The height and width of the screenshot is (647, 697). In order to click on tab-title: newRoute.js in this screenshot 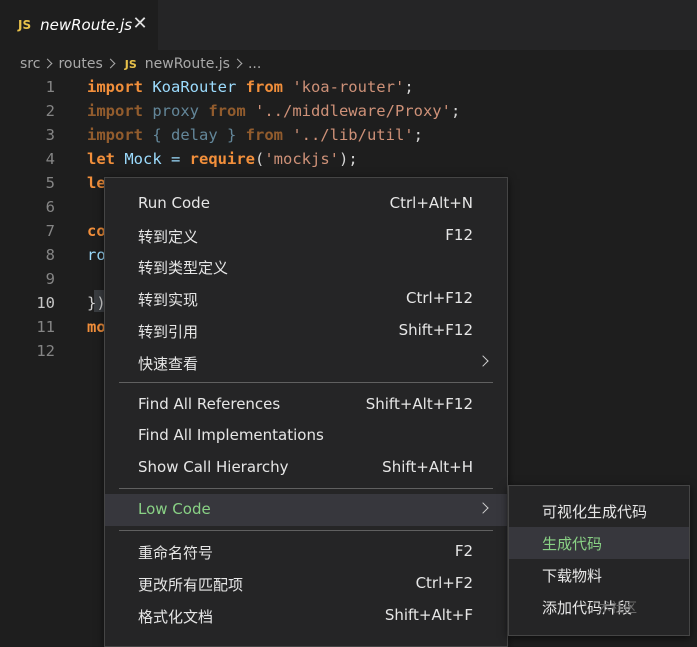, I will do `click(86, 25)`.